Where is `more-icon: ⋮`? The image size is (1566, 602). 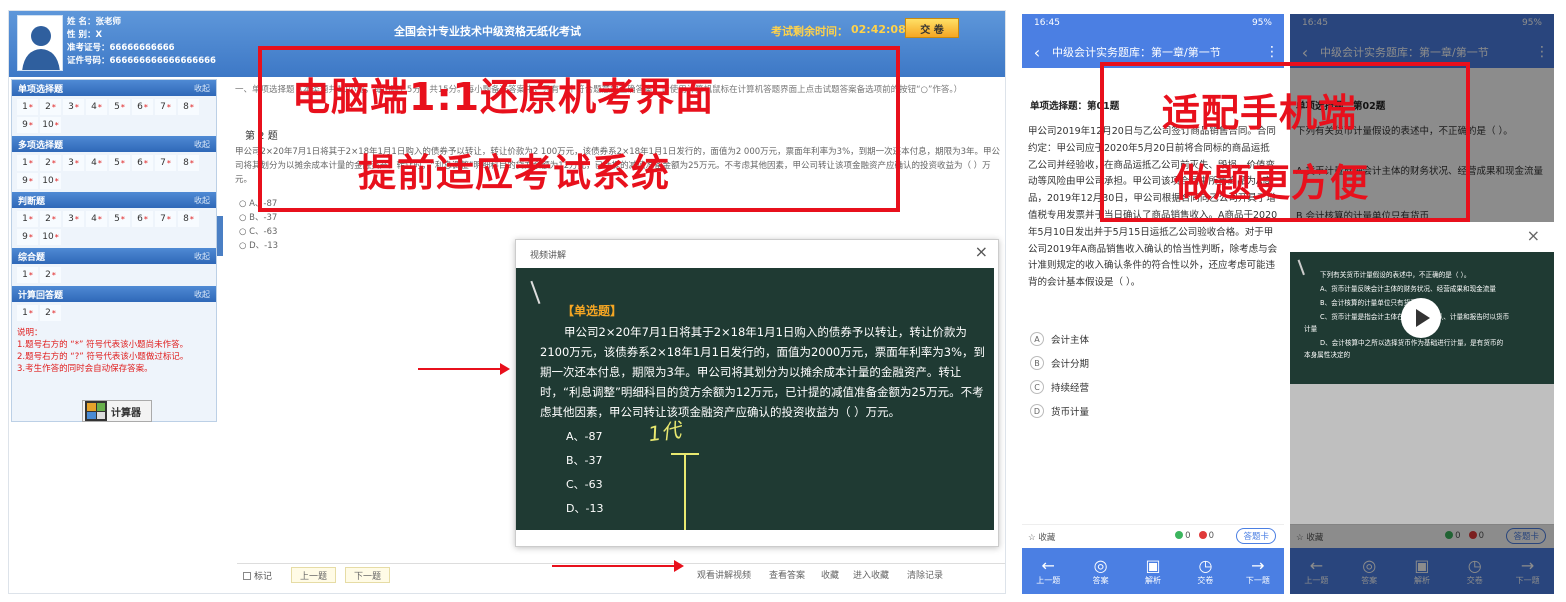 more-icon: ⋮ is located at coordinates (1272, 52).